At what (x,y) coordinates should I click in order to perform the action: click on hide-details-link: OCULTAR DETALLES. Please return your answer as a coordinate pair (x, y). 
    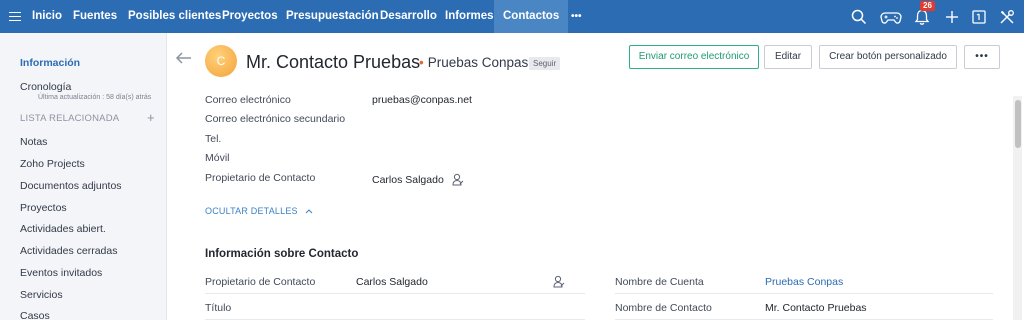
    Looking at the image, I should click on (259, 211).